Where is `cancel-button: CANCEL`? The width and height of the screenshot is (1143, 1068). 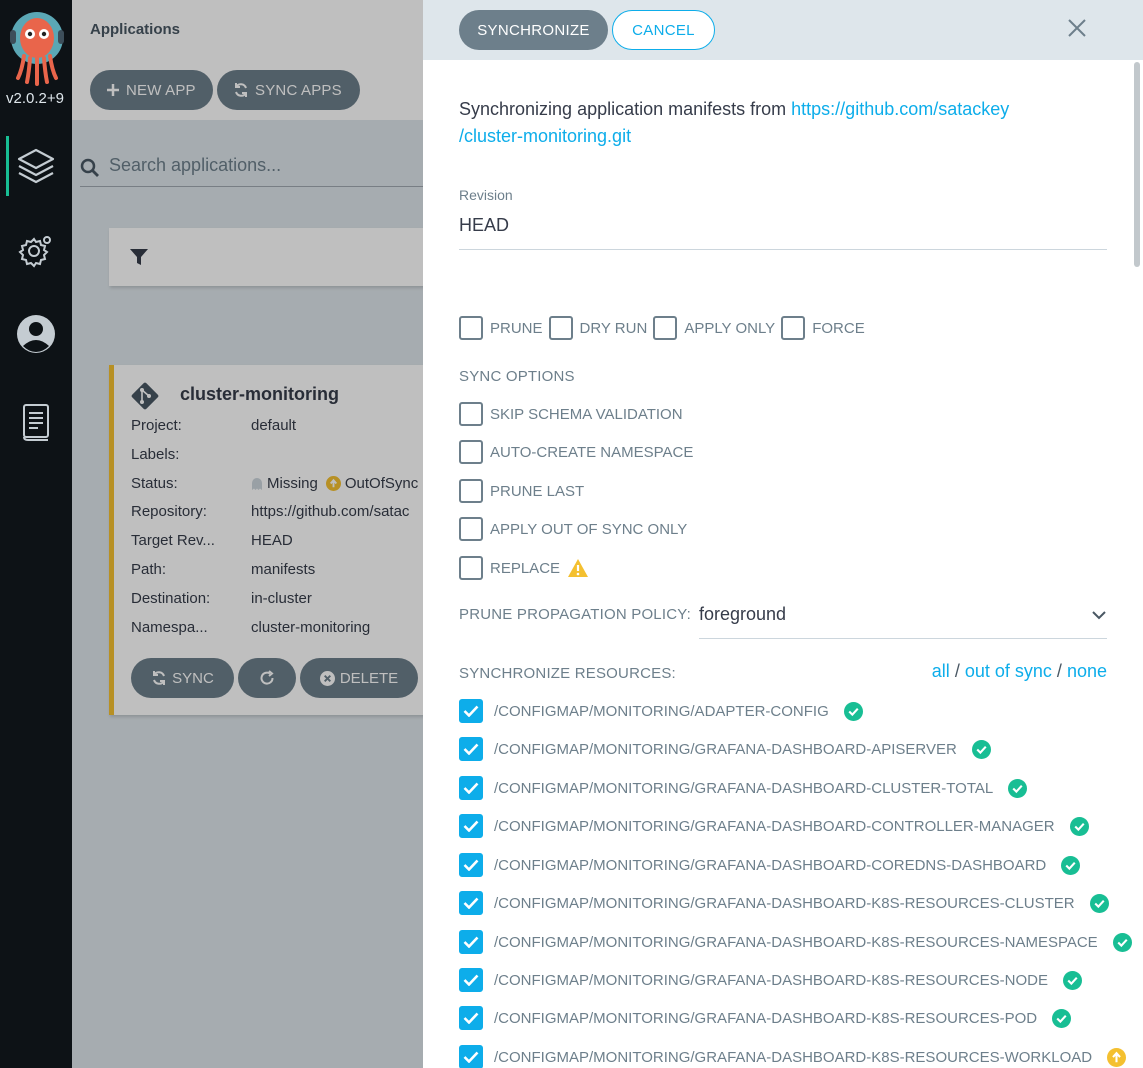
cancel-button: CANCEL is located at coordinates (663, 30).